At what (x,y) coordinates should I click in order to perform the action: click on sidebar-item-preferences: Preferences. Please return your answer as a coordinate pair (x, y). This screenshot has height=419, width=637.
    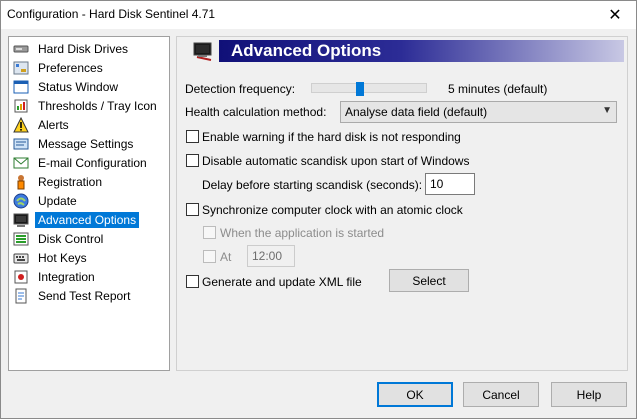
    Looking at the image, I should click on (59, 68).